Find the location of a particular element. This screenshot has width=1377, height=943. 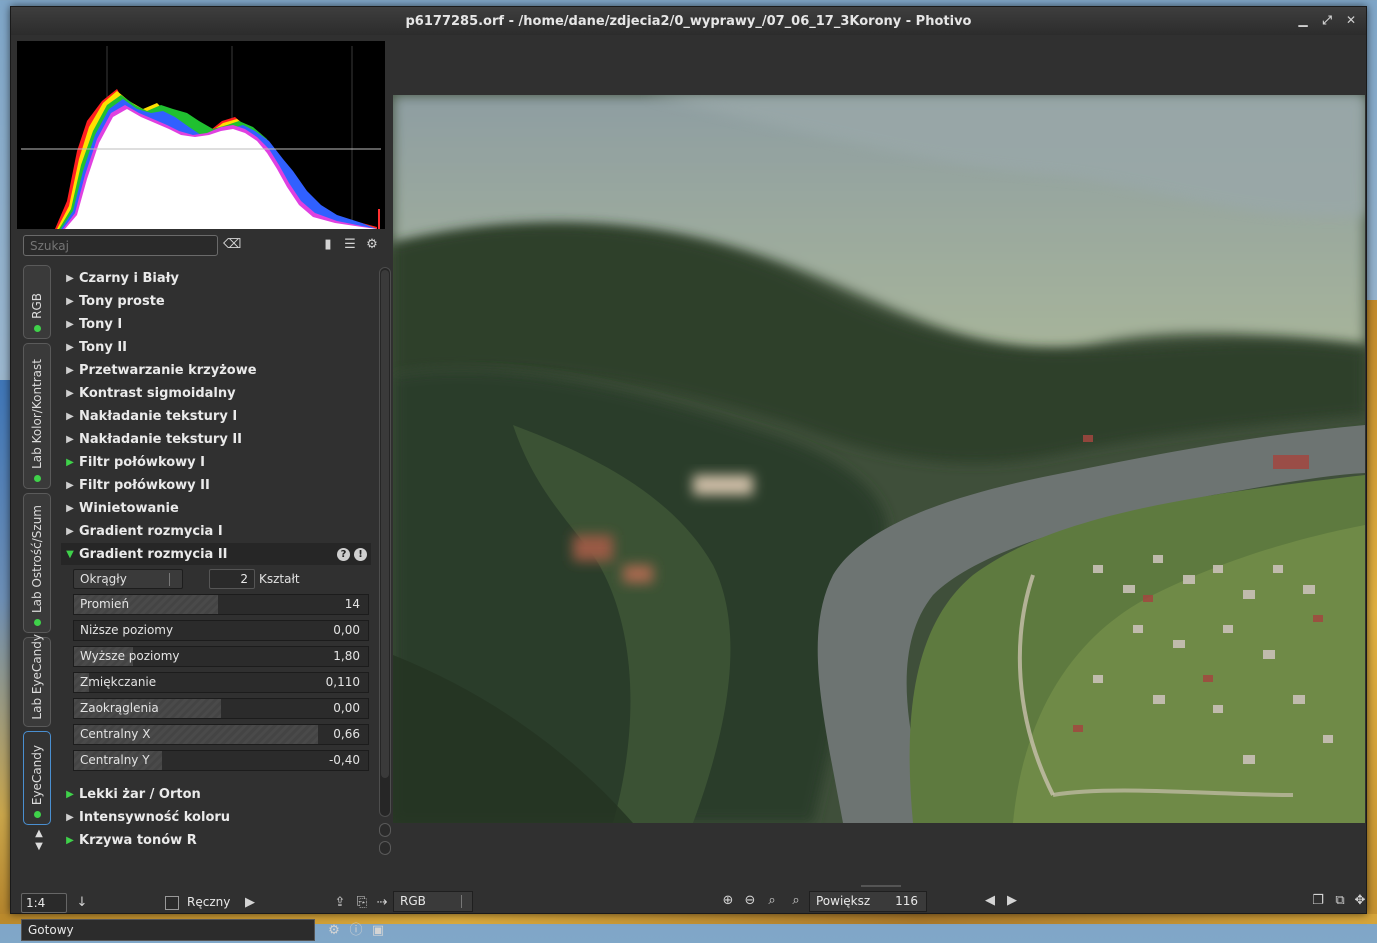

zoom-value: 116 is located at coordinates (906, 901).